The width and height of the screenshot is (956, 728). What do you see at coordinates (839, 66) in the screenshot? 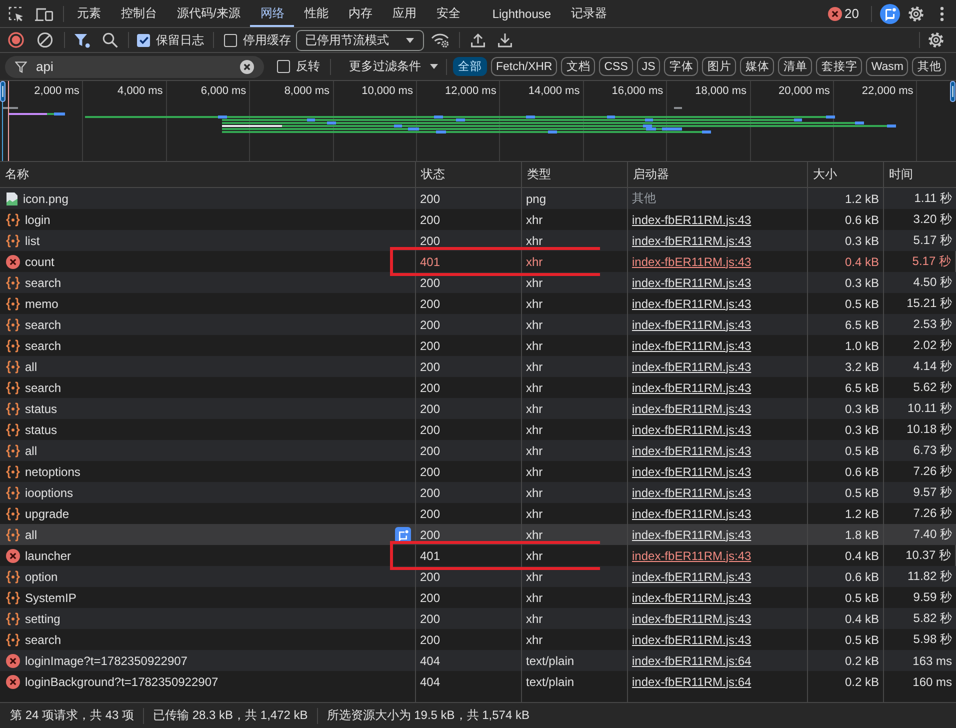
I see `filter-chip: 套接字` at bounding box center [839, 66].